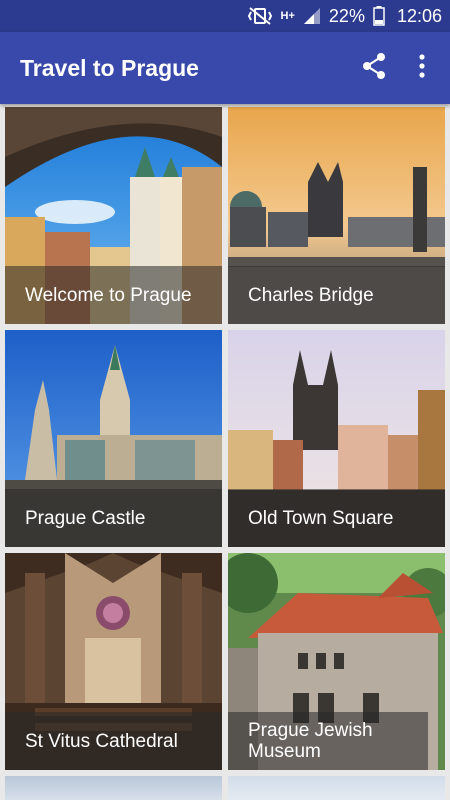 The height and width of the screenshot is (800, 450). I want to click on vibrate-icon, so click(260, 16).